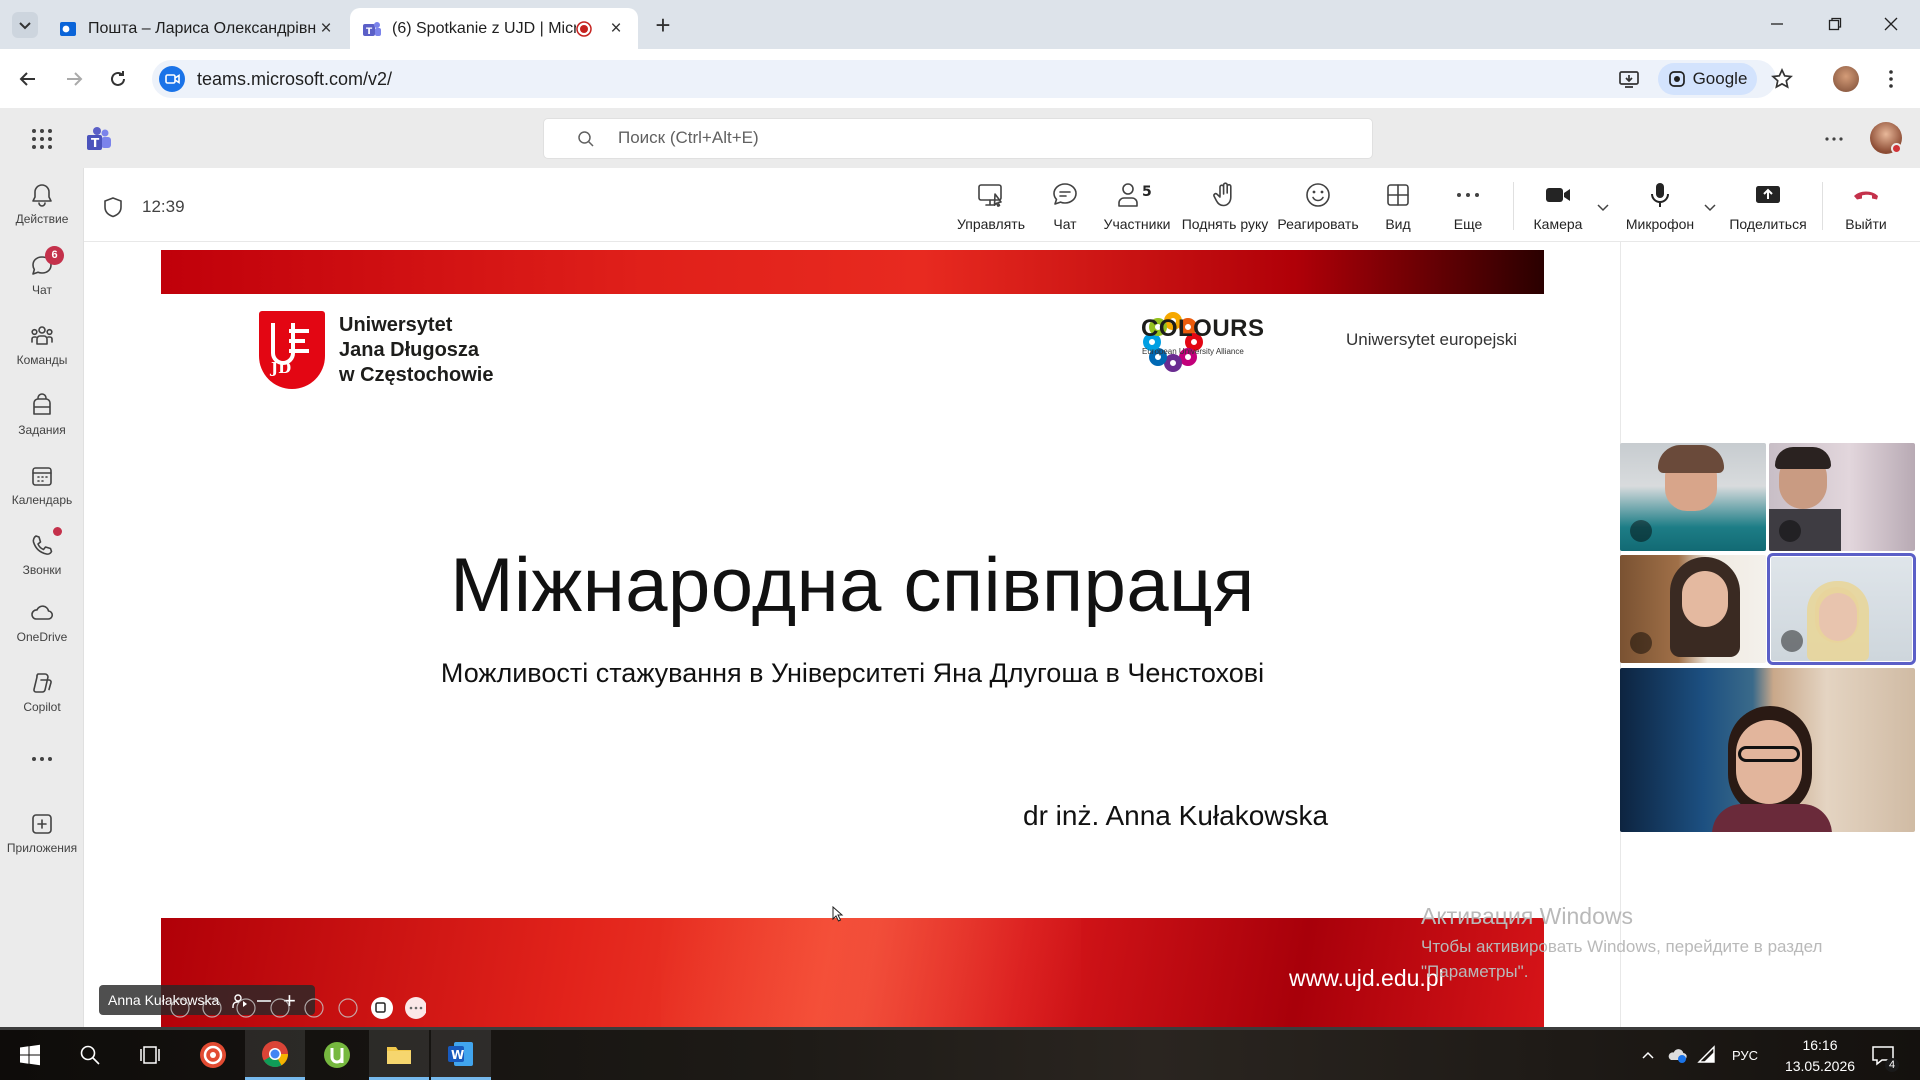 The image size is (1920, 1080). Describe the element at coordinates (118, 79) in the screenshot. I see `reload-icon` at that location.